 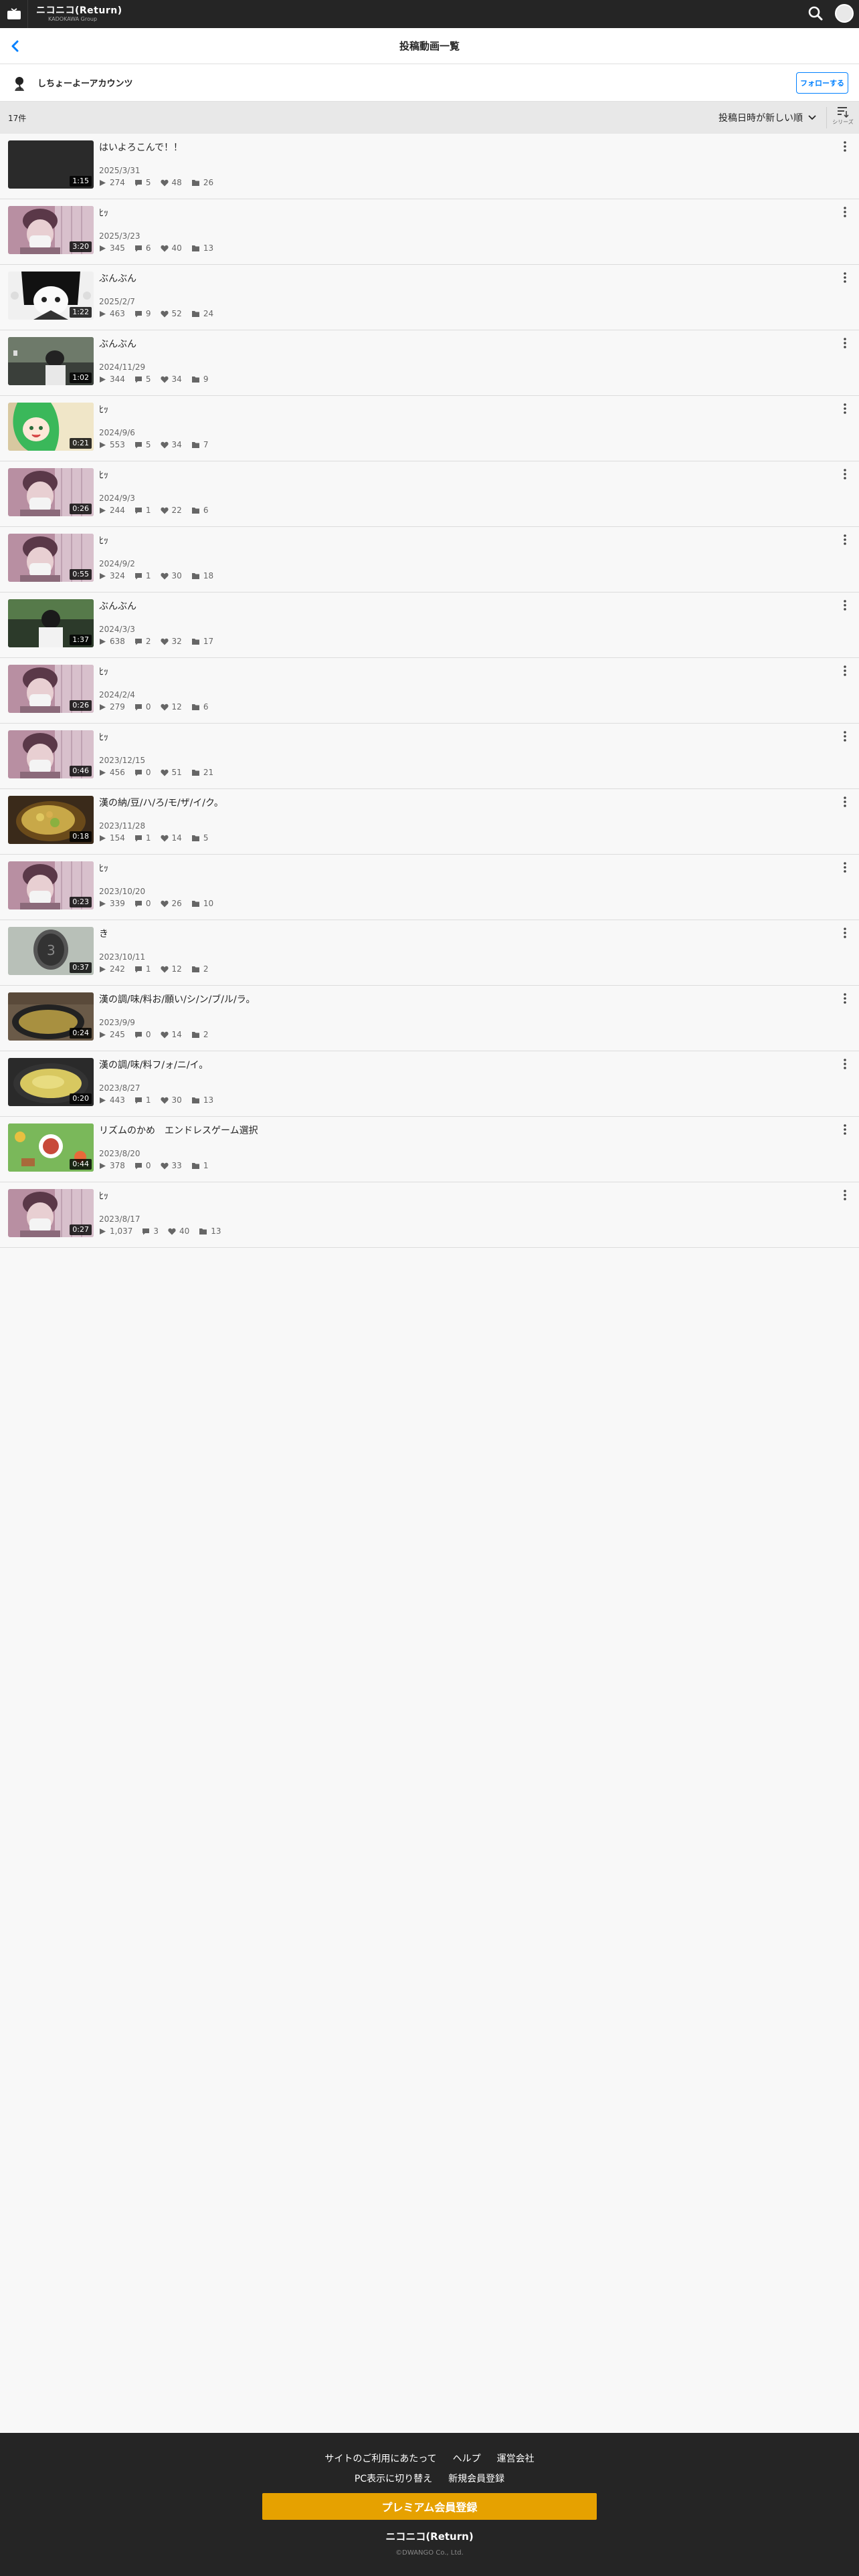 I want to click on user-name: しちょーよーアカウンツ, so click(x=84, y=82).